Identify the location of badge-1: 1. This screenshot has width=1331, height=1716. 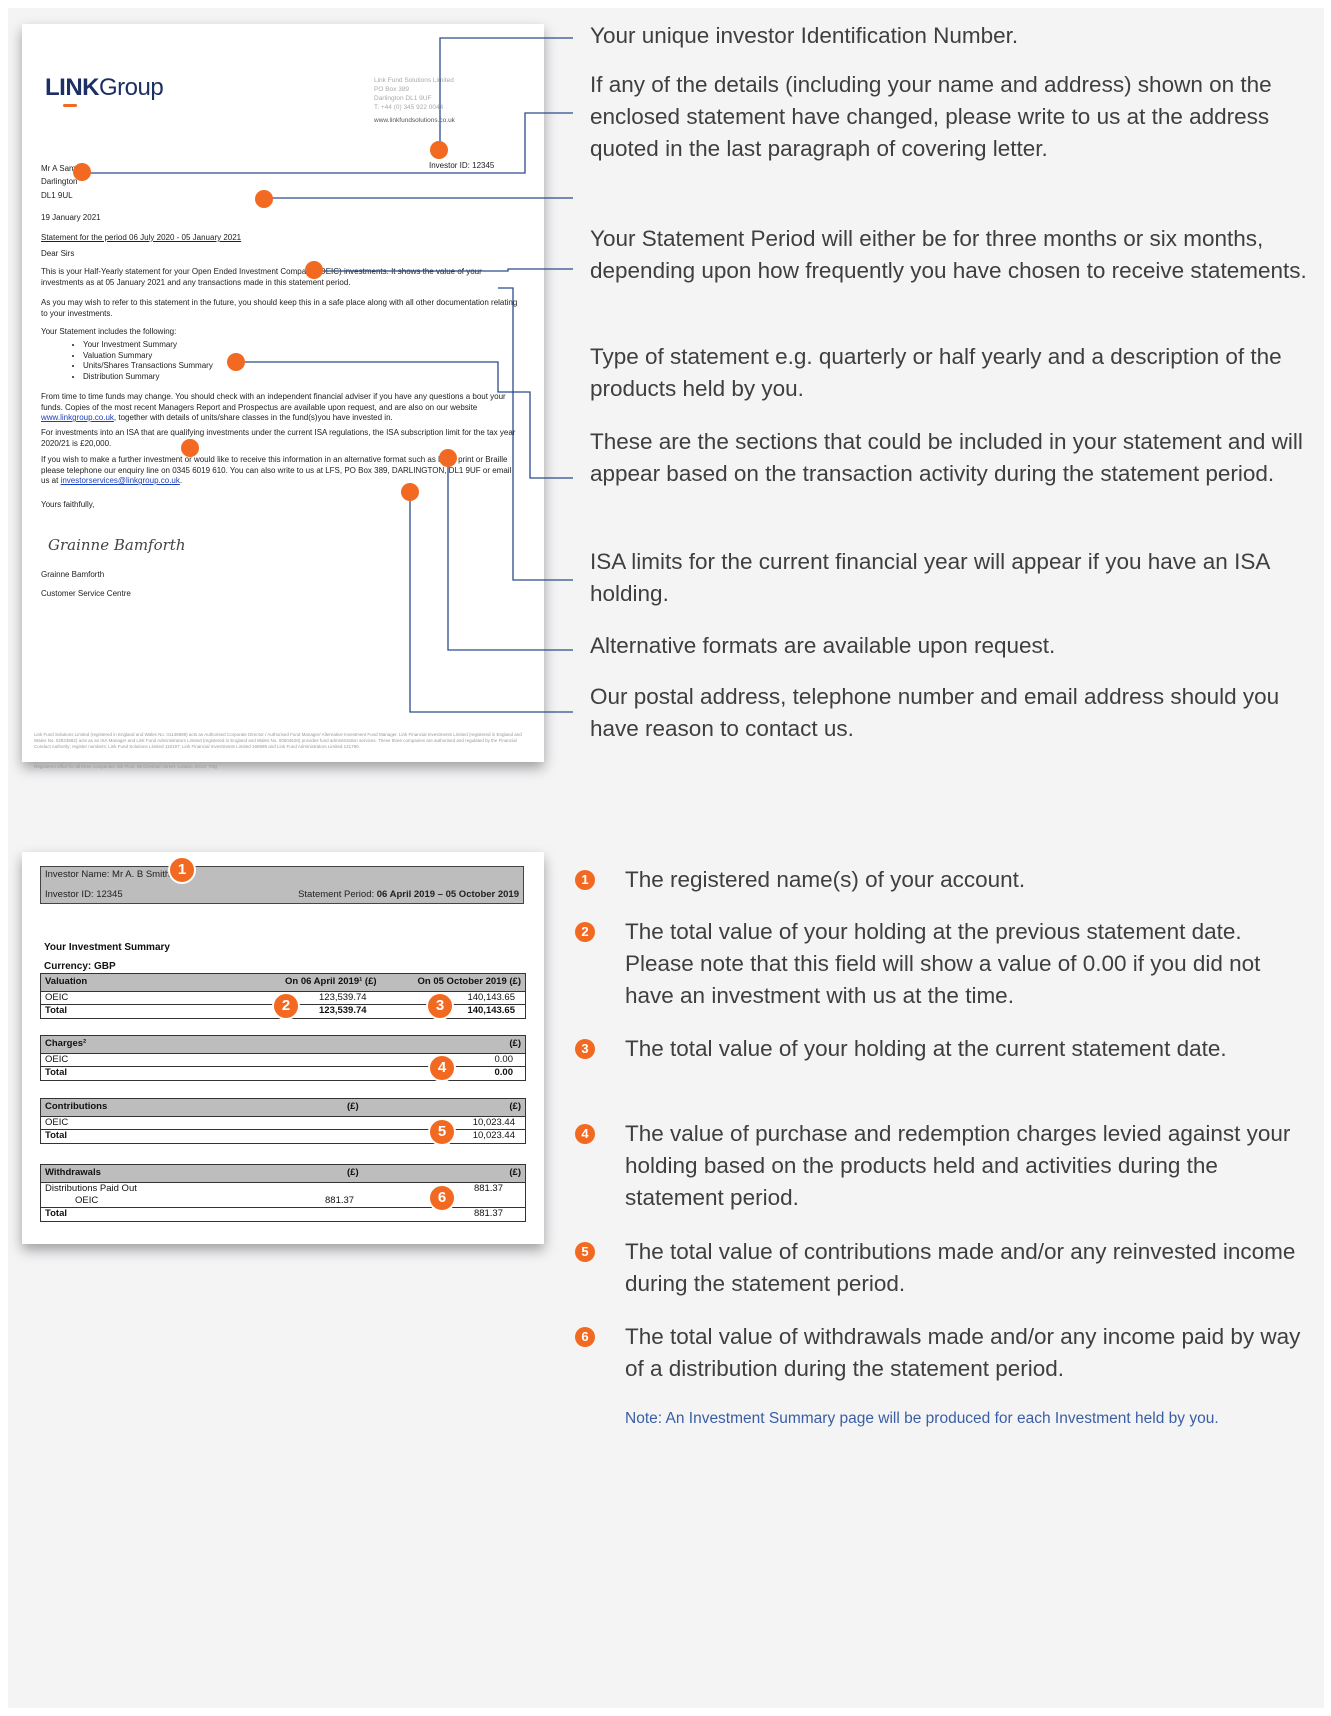
(182, 870).